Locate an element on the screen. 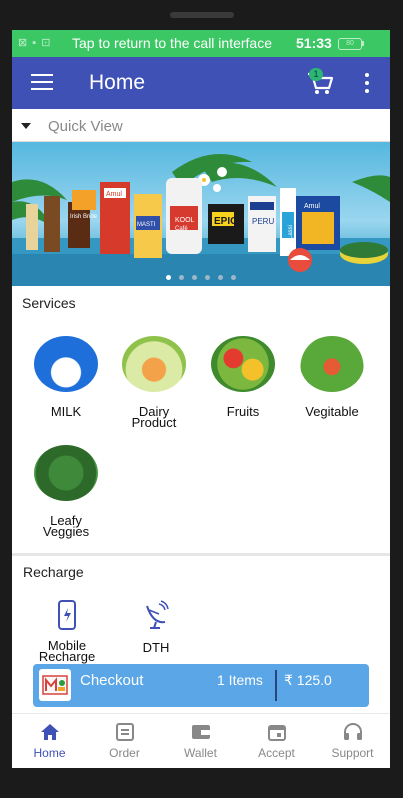 Image resolution: width=403 pixels, height=798 pixels. service-dairy-product: Dairy Product is located at coordinates (154, 383).